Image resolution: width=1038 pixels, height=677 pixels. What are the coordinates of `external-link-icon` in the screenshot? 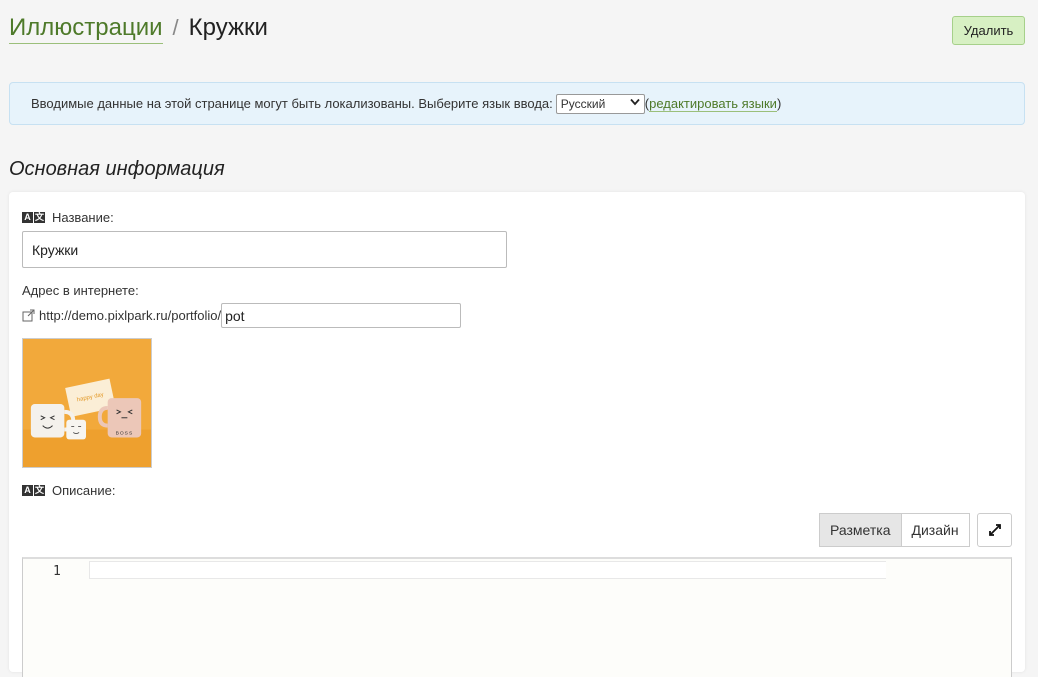 It's located at (28, 315).